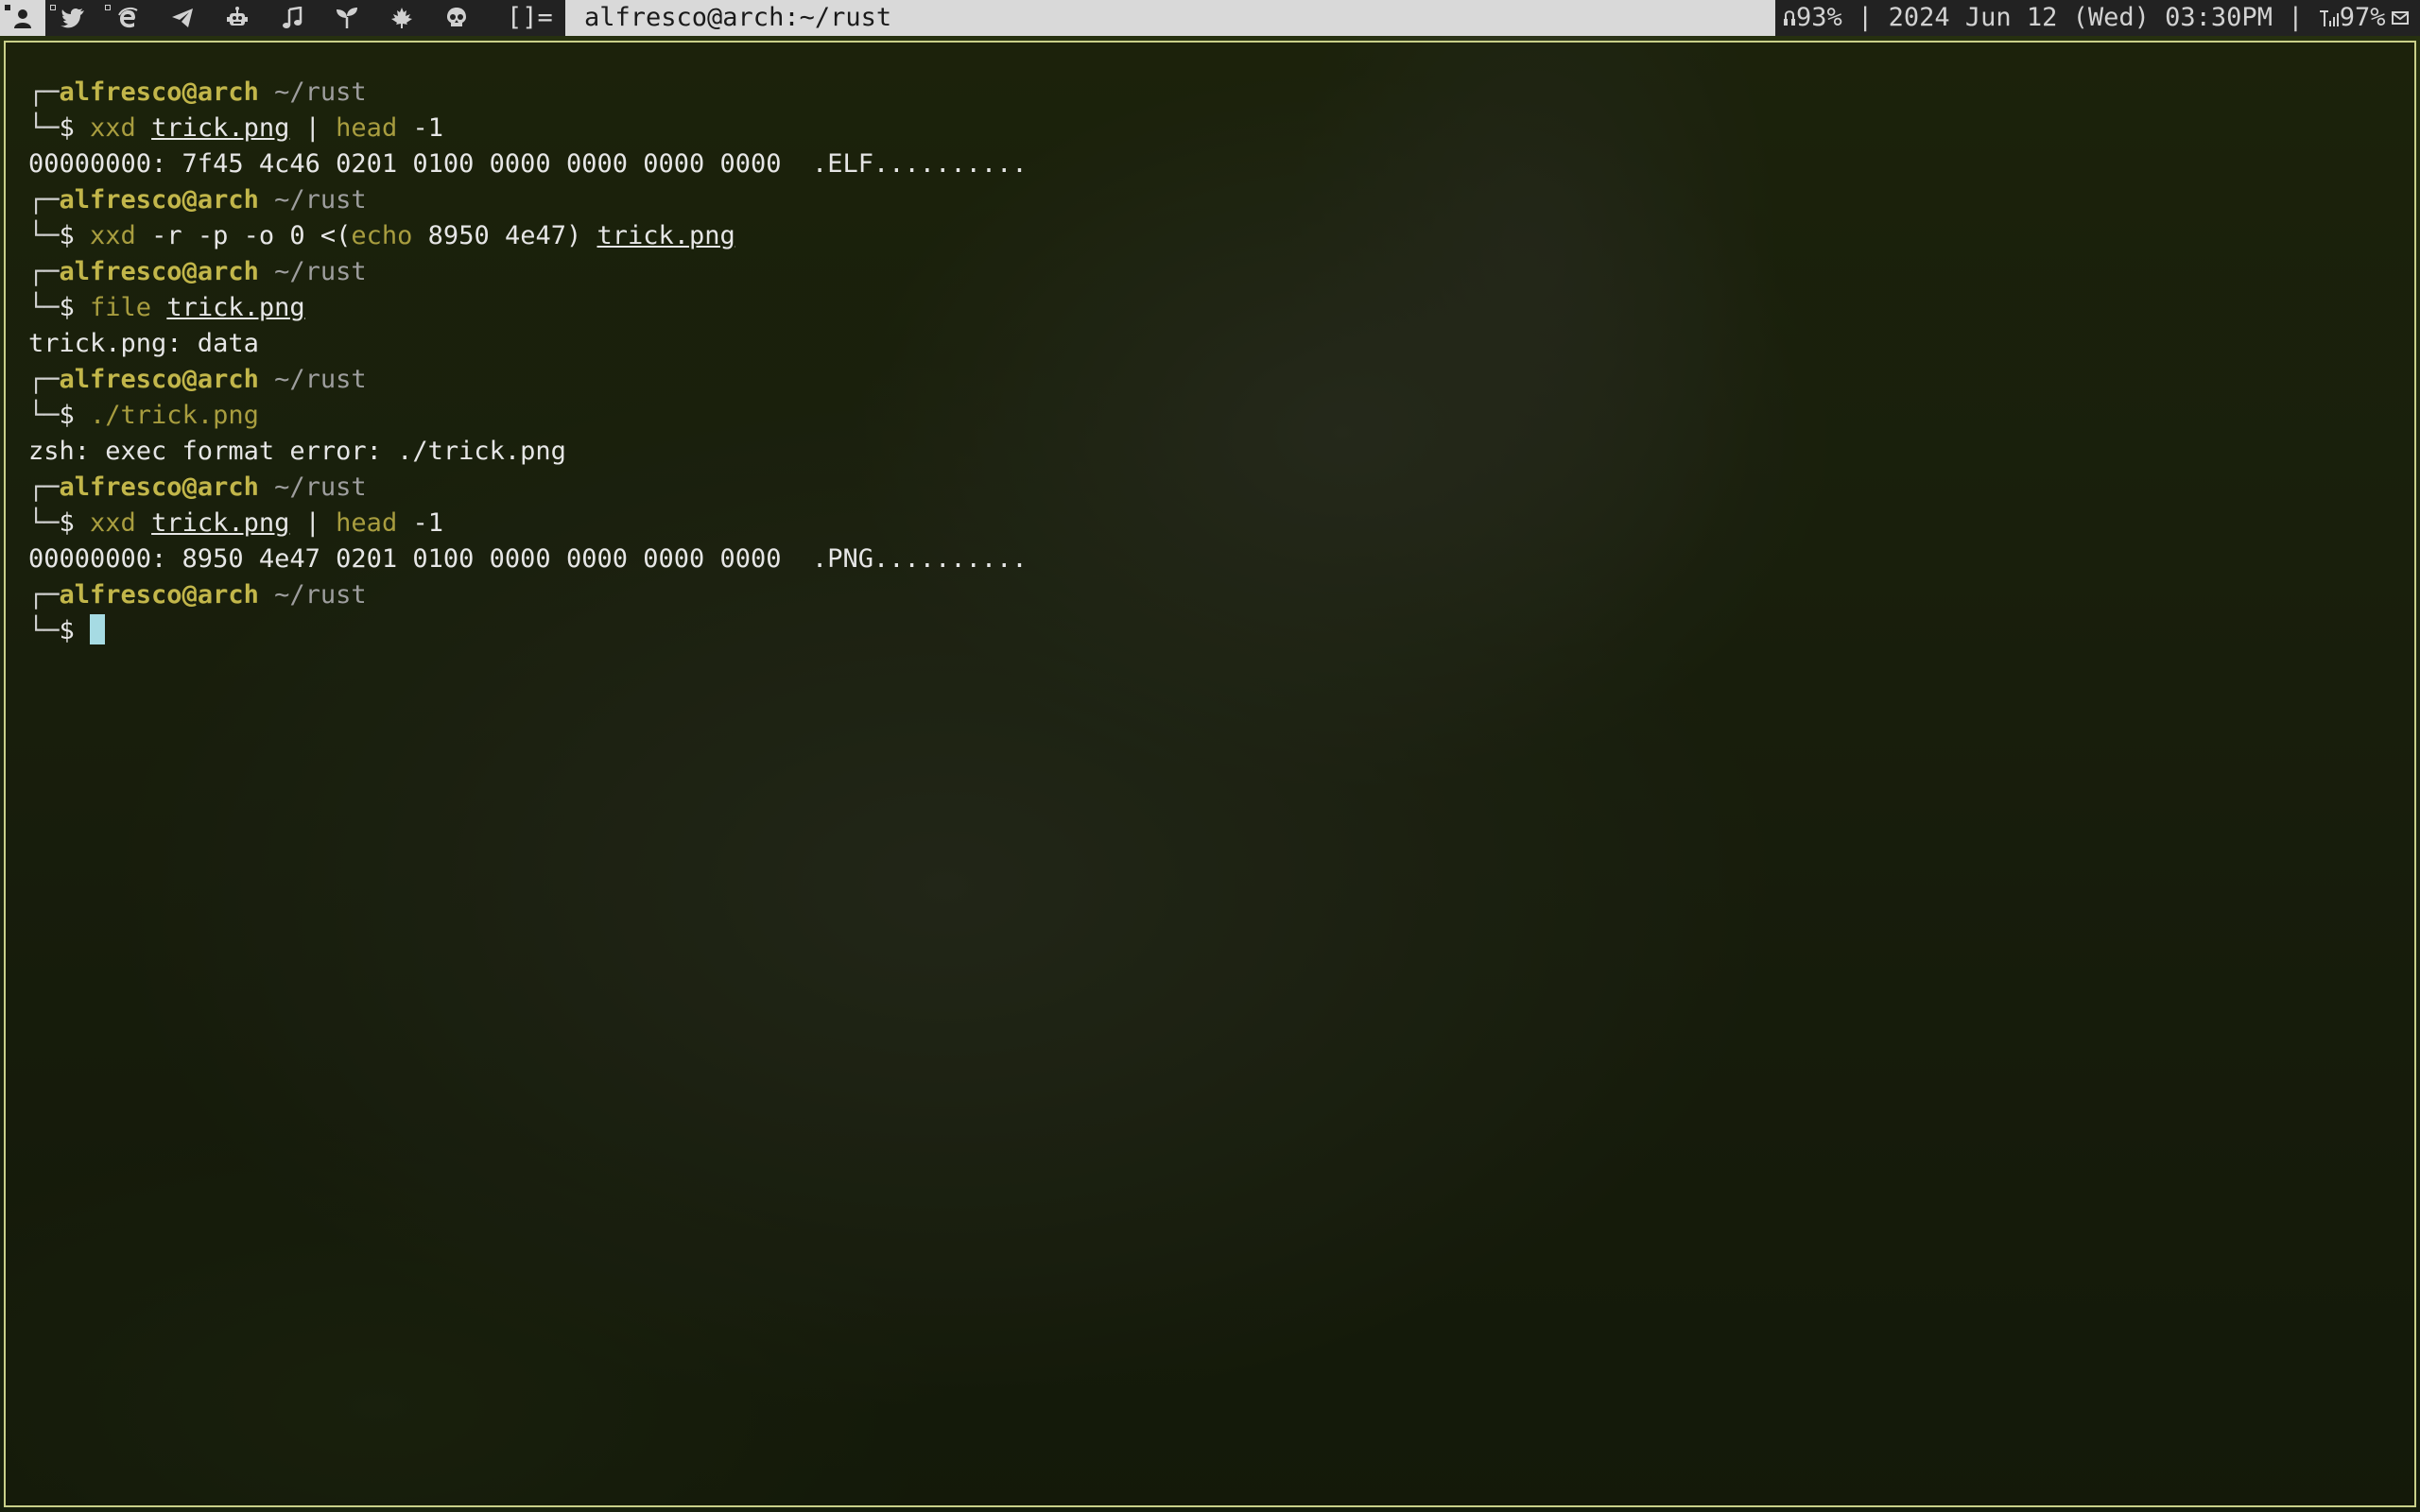 Image resolution: width=2420 pixels, height=1512 pixels. I want to click on bird-icon, so click(72, 18).